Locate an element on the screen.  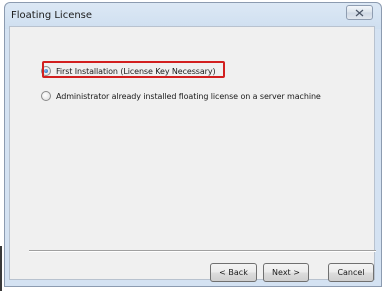
cancel-button: Cancel is located at coordinates (351, 272).